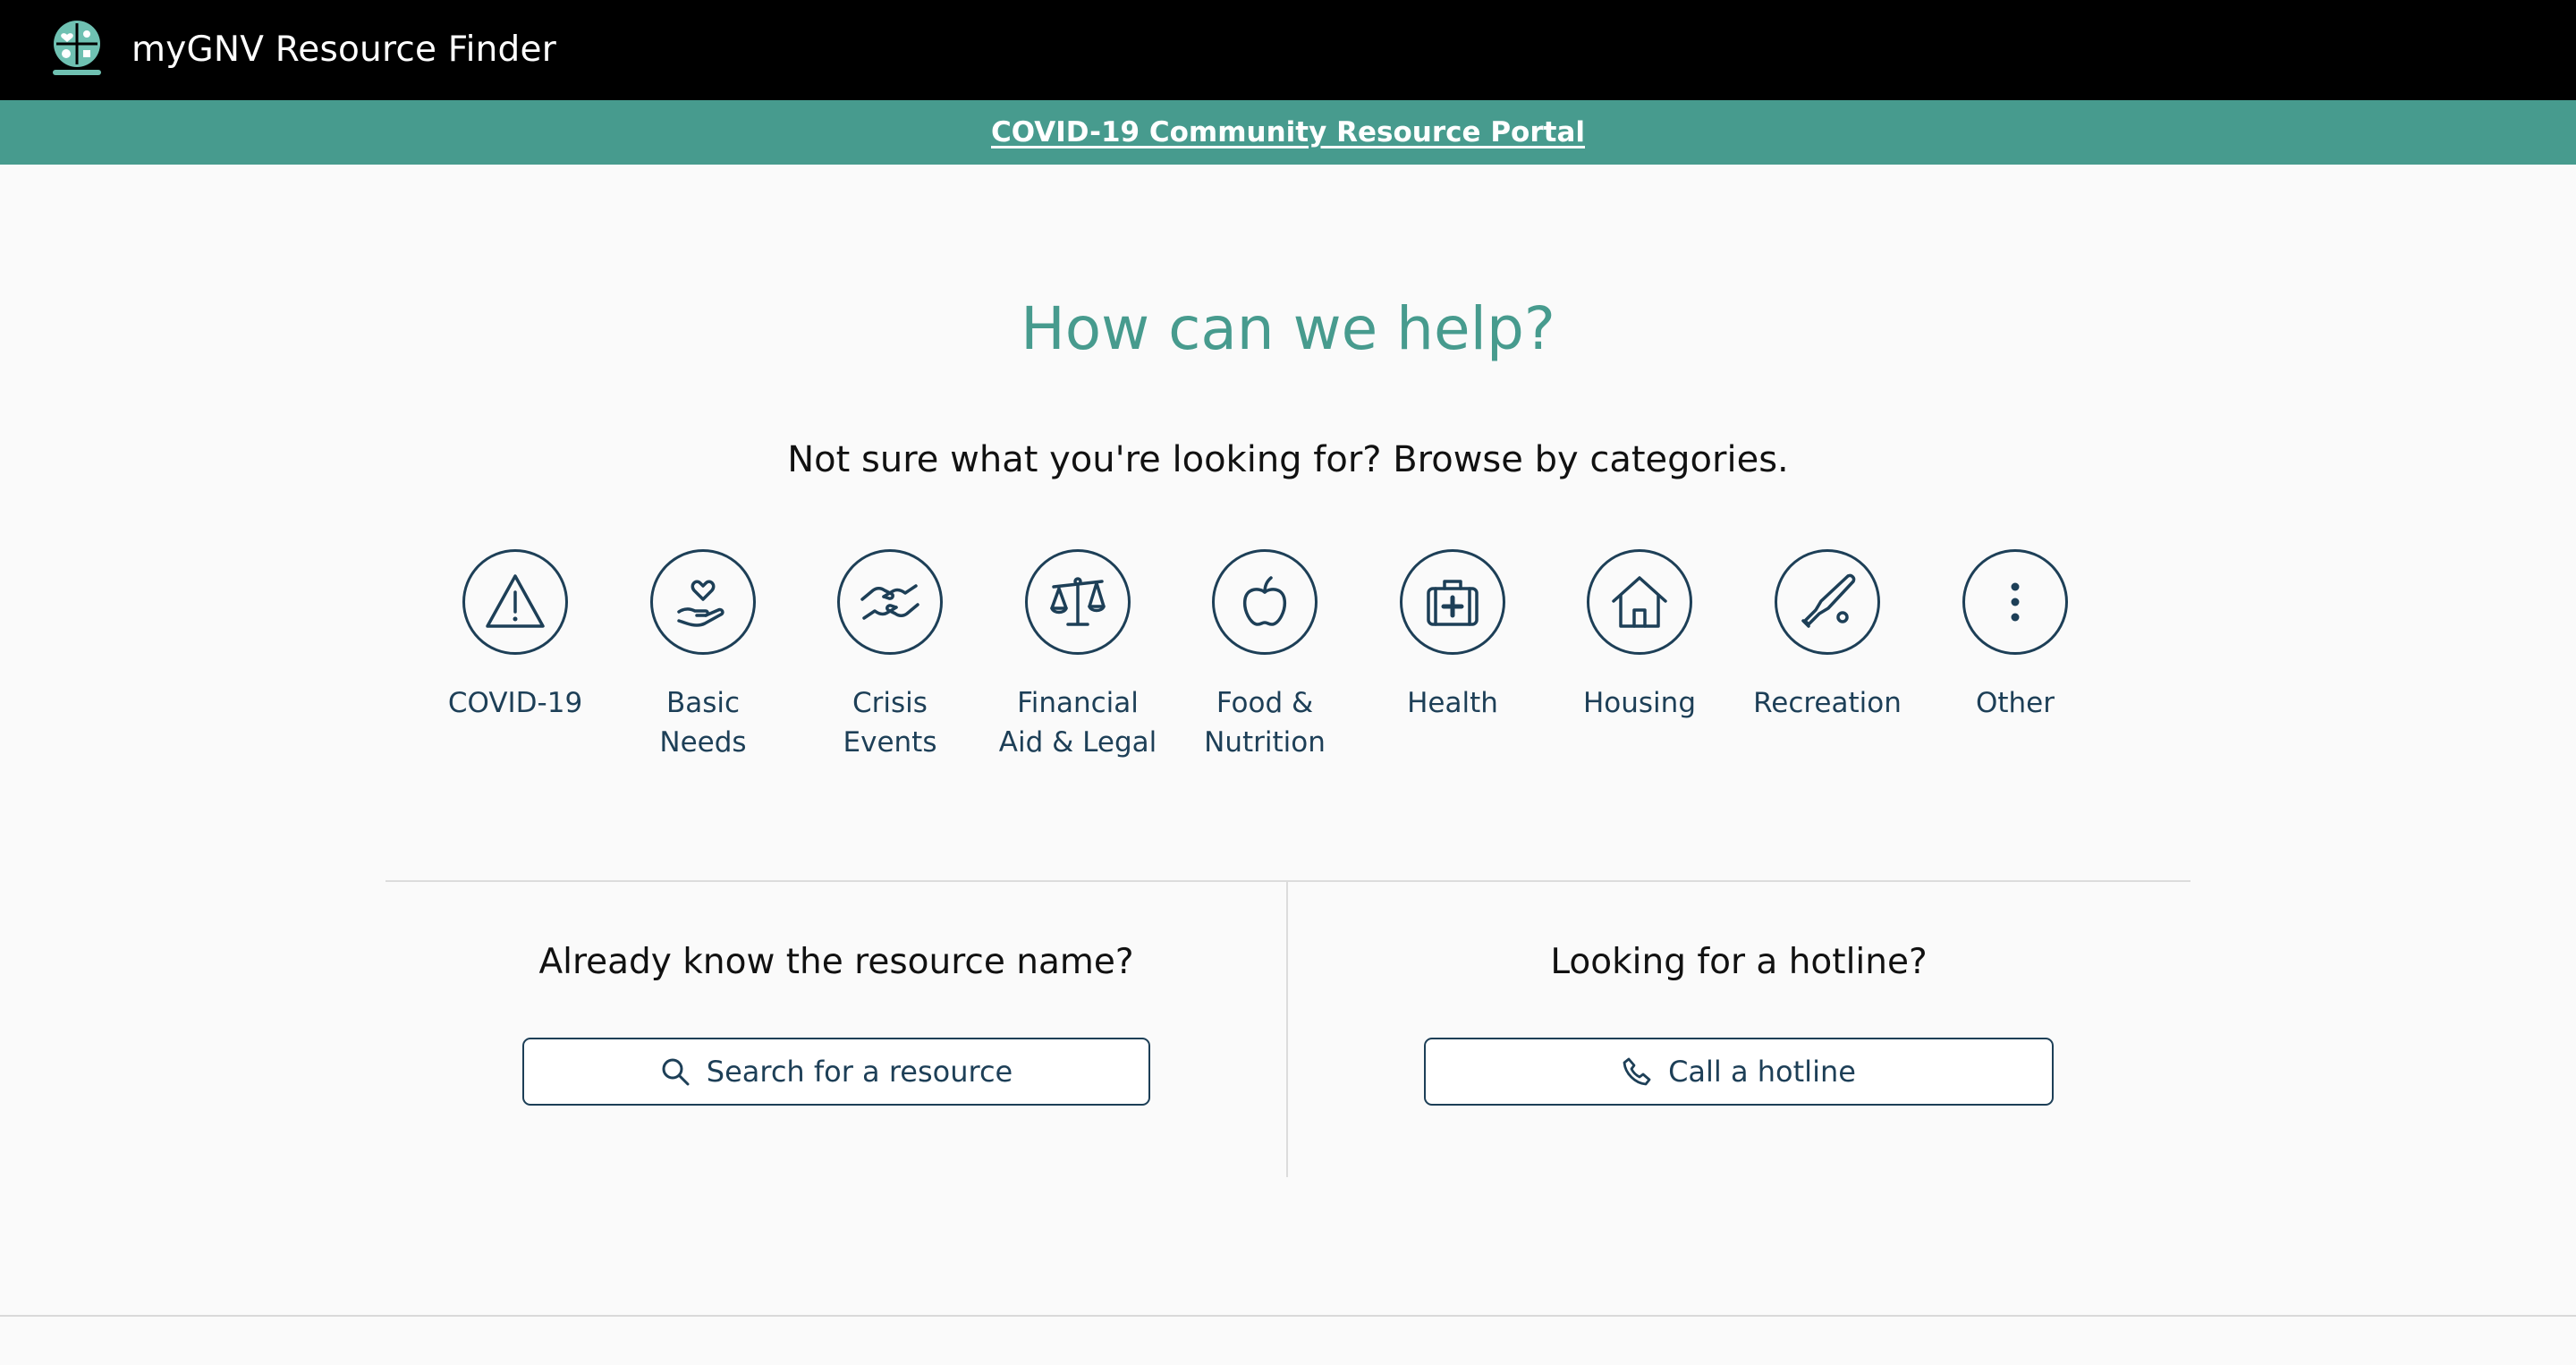 This screenshot has width=2576, height=1365. I want to click on search-resource-button-label: Search for a resource, so click(859, 1072).